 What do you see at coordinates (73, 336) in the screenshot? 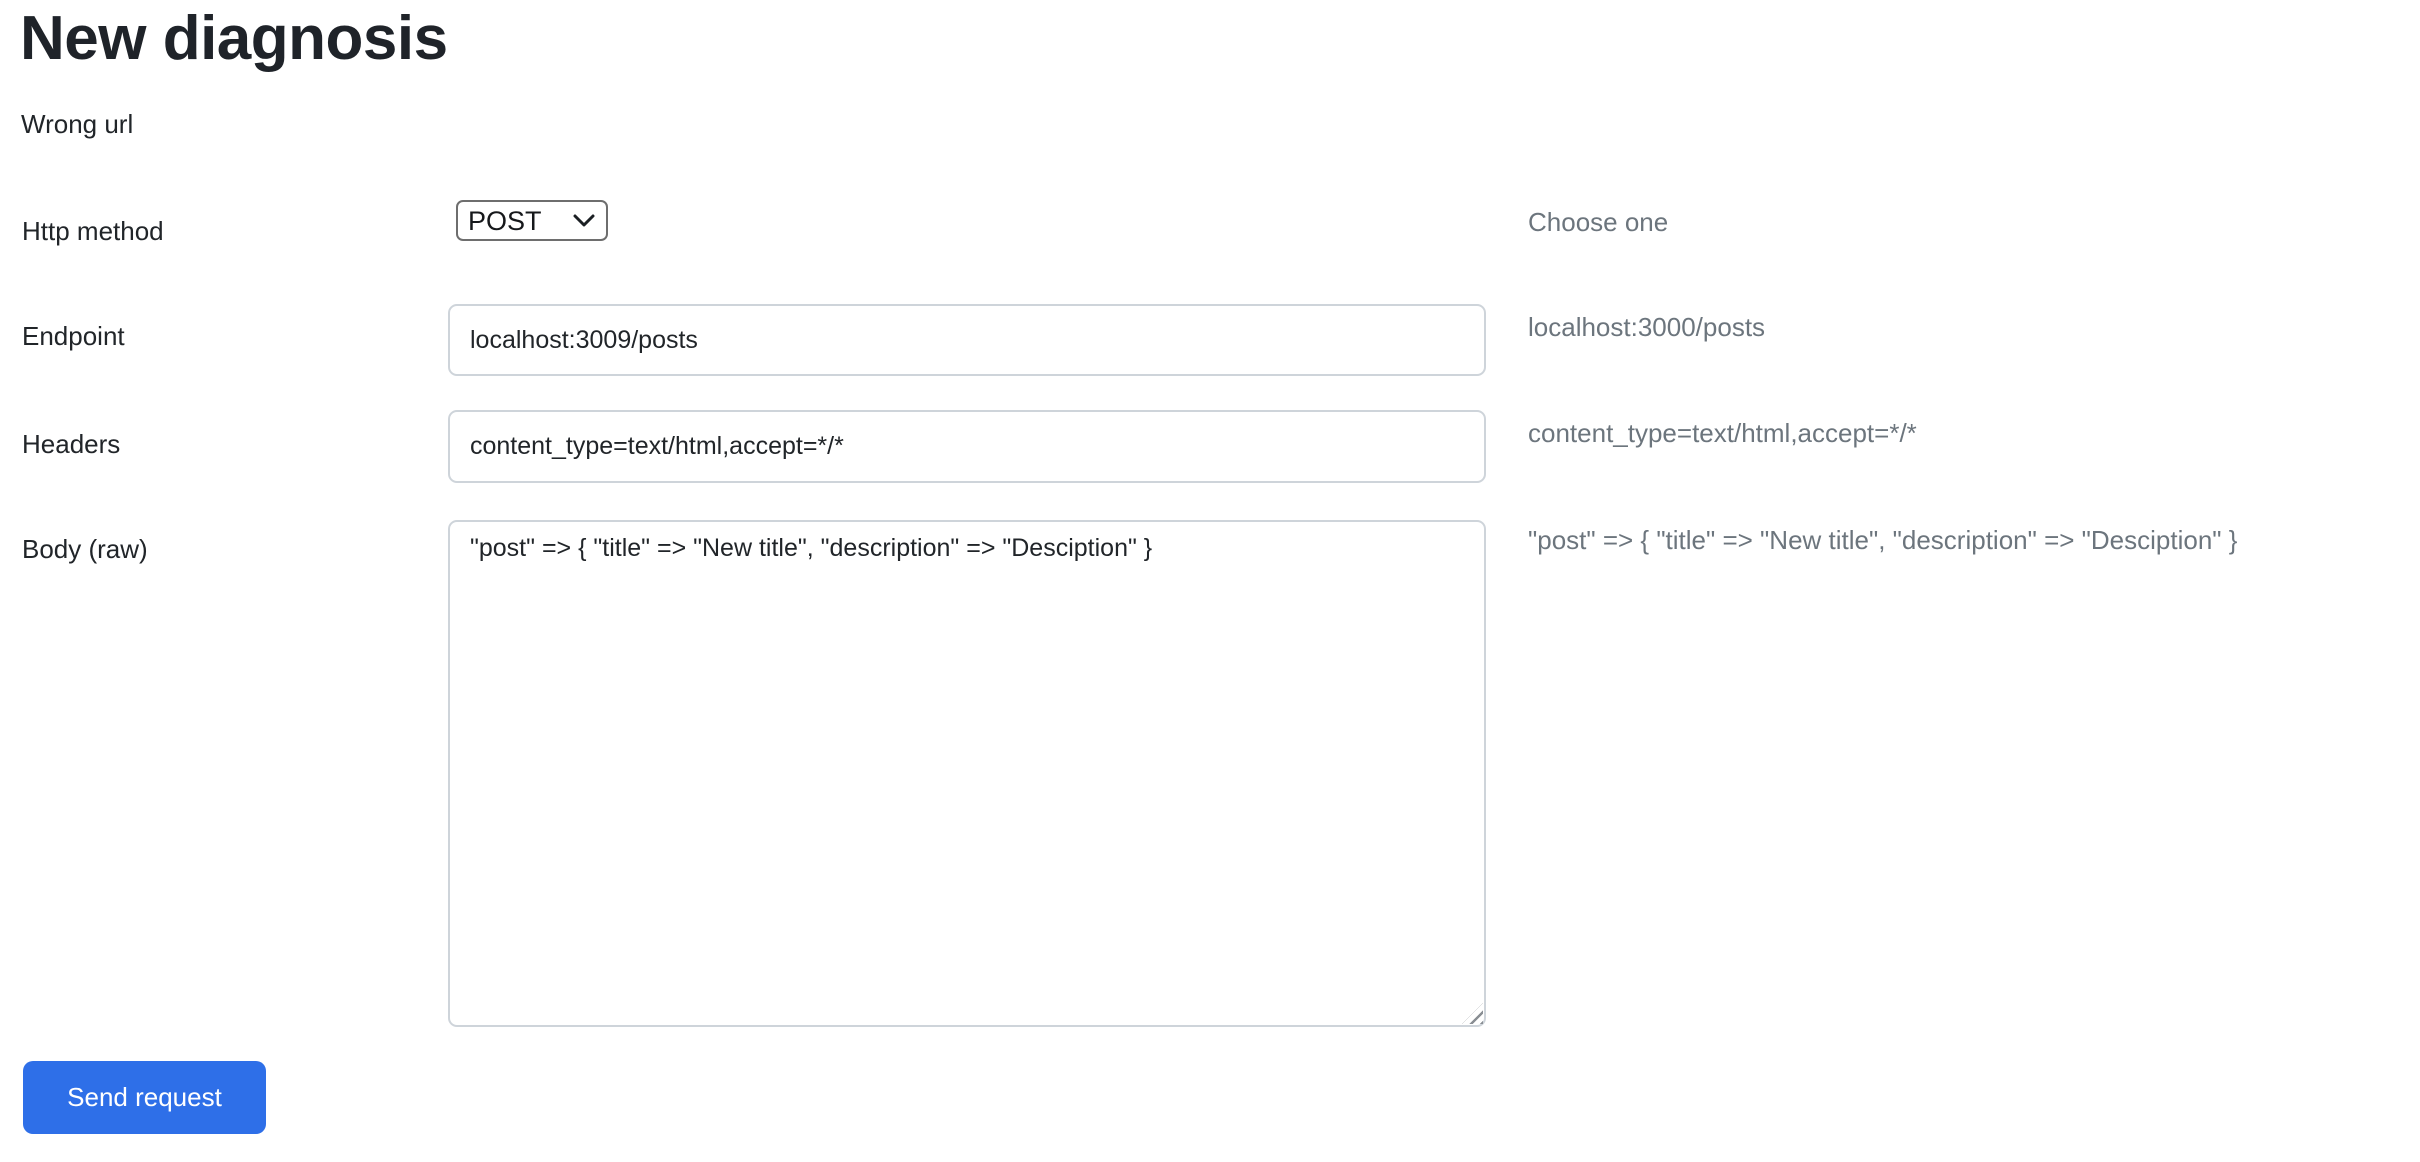
I see `endpoint-label: Endpoint` at bounding box center [73, 336].